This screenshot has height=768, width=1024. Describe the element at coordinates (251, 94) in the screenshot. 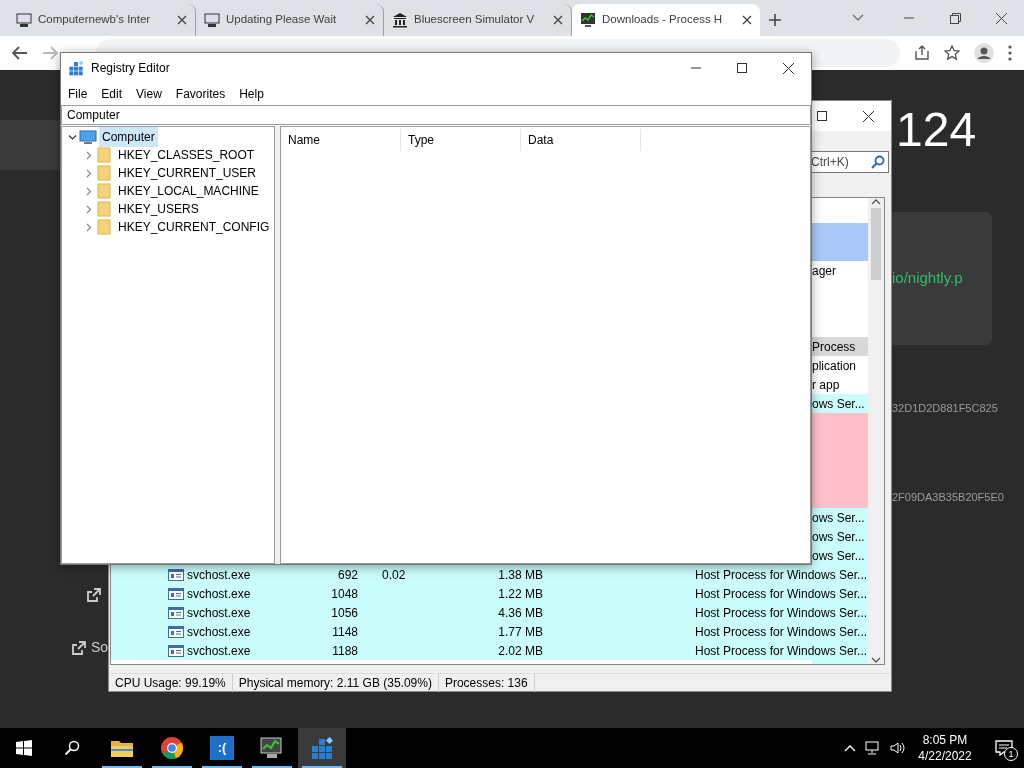

I see `menu-item: Help` at that location.